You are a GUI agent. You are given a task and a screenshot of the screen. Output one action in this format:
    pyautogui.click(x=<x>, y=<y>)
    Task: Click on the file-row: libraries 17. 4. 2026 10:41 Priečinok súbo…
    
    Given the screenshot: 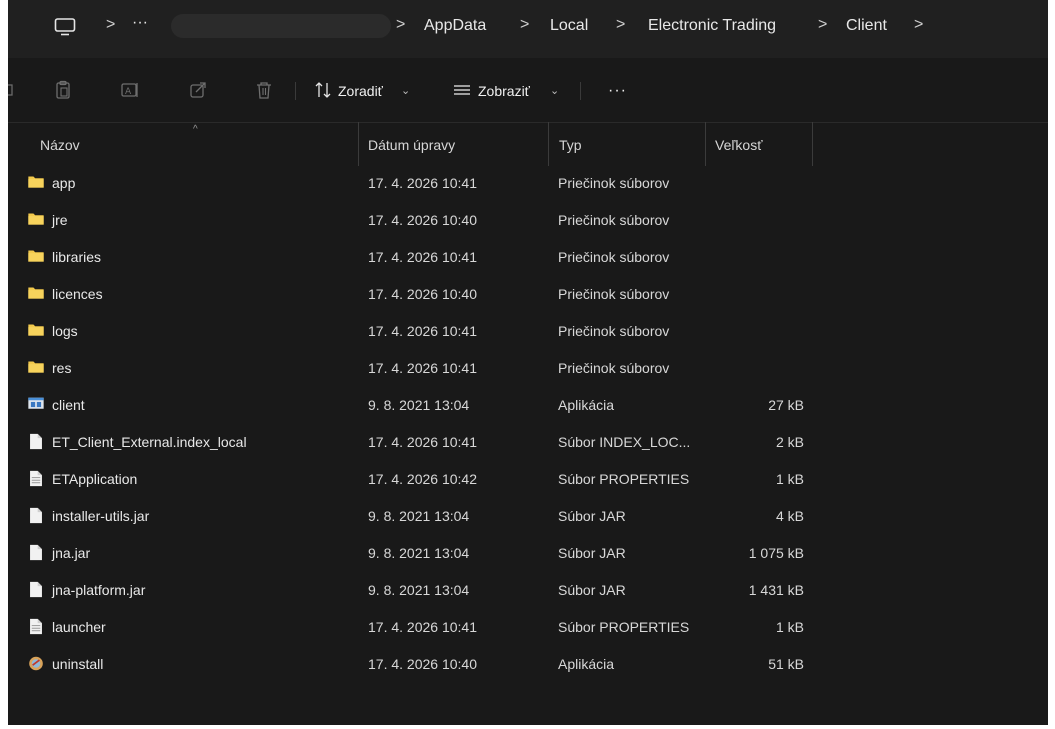 What is the action you would take?
    pyautogui.click(x=528, y=256)
    